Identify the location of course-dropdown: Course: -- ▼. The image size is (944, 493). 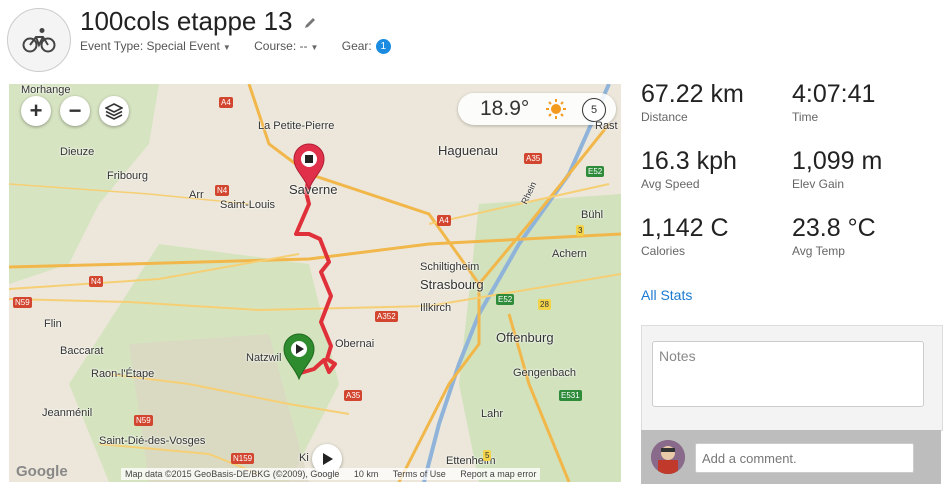
(286, 46).